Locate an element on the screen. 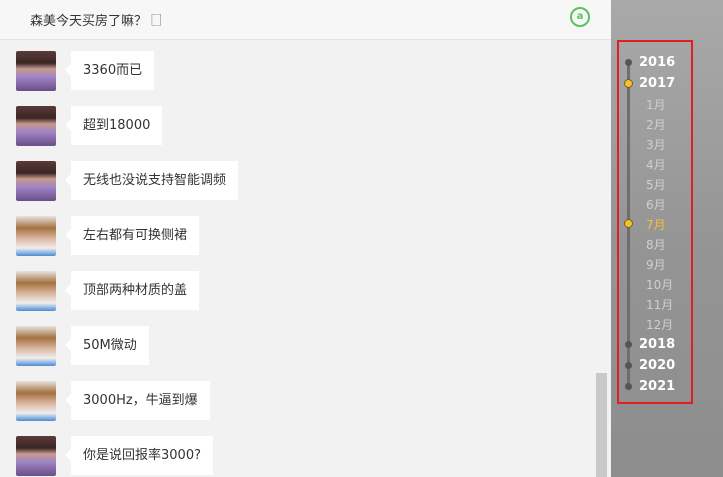  timeline-label: 2月 is located at coordinates (656, 125).